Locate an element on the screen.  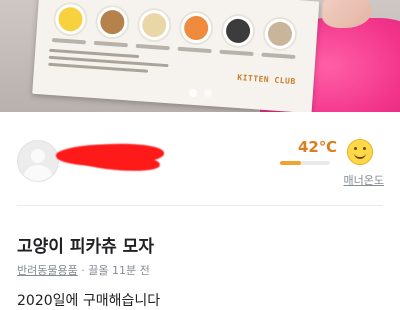
character-badge-charmander is located at coordinates (196, 31).